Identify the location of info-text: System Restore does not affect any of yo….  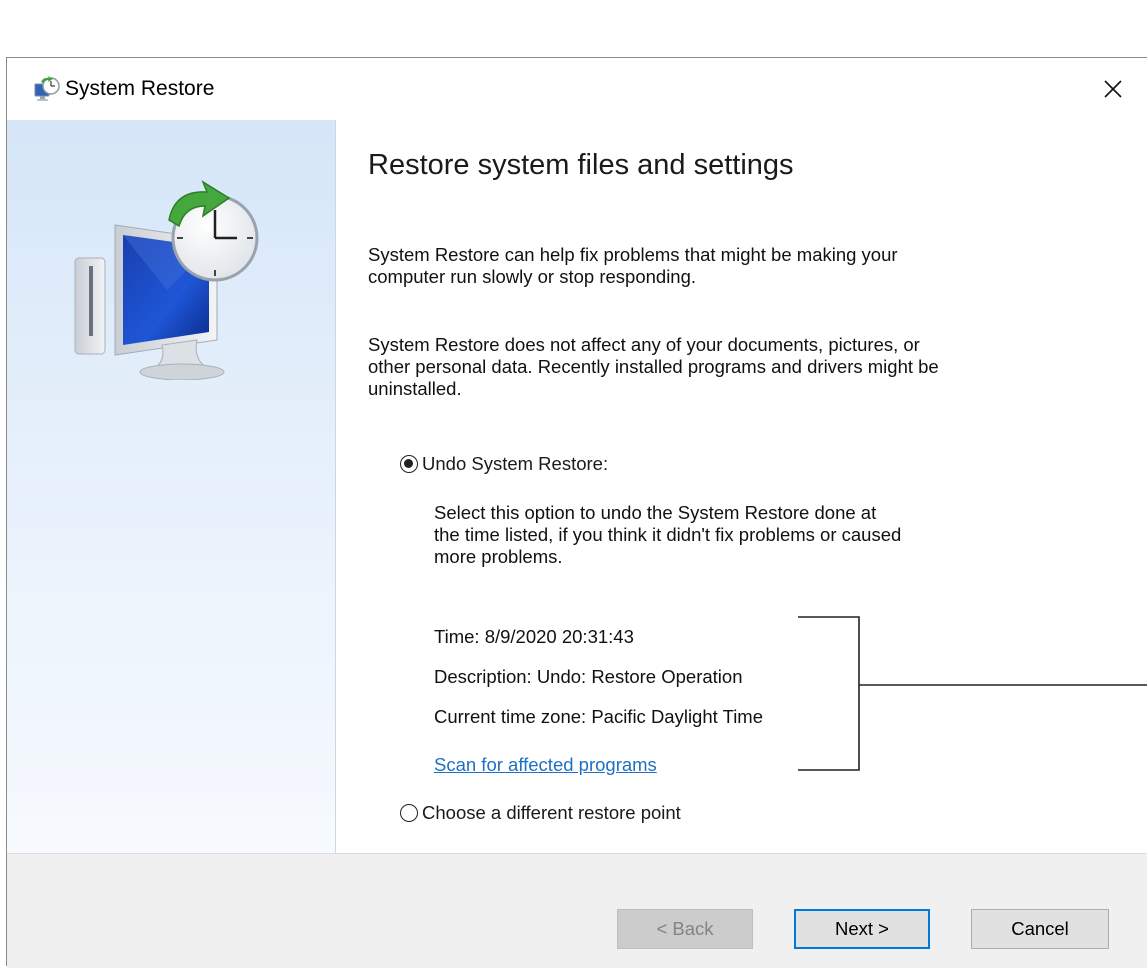
(713, 367).